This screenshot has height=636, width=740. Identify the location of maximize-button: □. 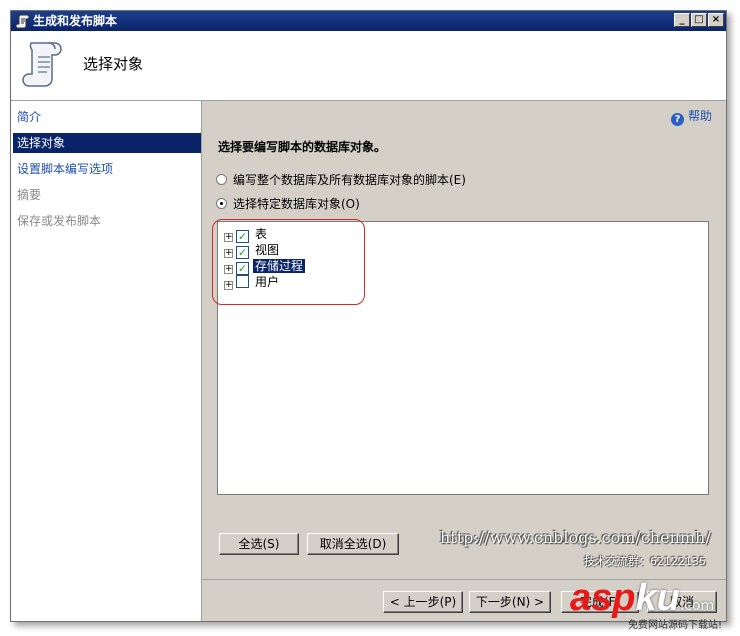
(699, 20).